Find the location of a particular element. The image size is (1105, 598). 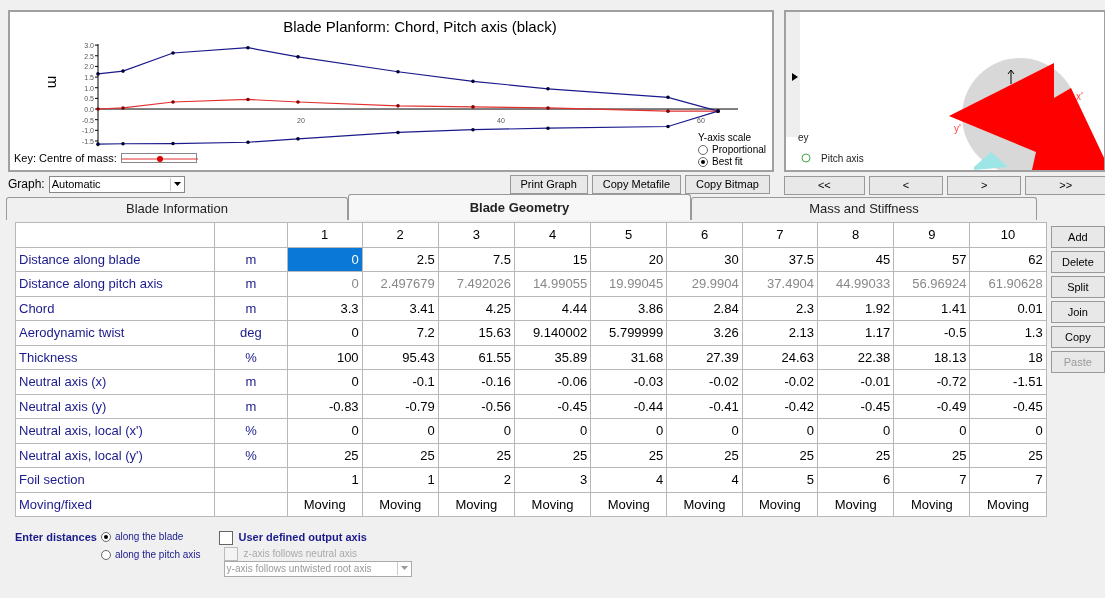

table-cell: 62 is located at coordinates (1008, 259).